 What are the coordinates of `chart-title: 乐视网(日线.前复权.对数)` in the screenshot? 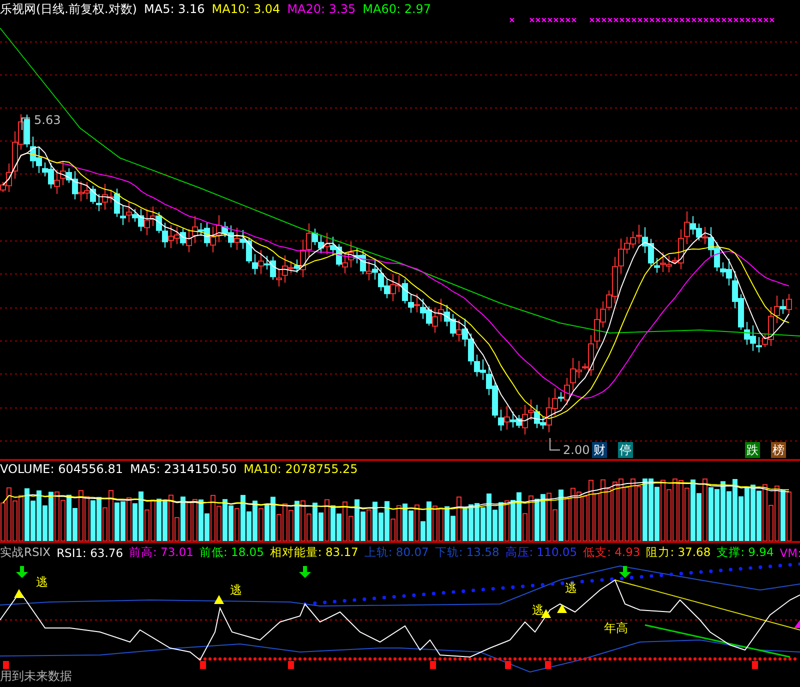 It's located at (68, 9).